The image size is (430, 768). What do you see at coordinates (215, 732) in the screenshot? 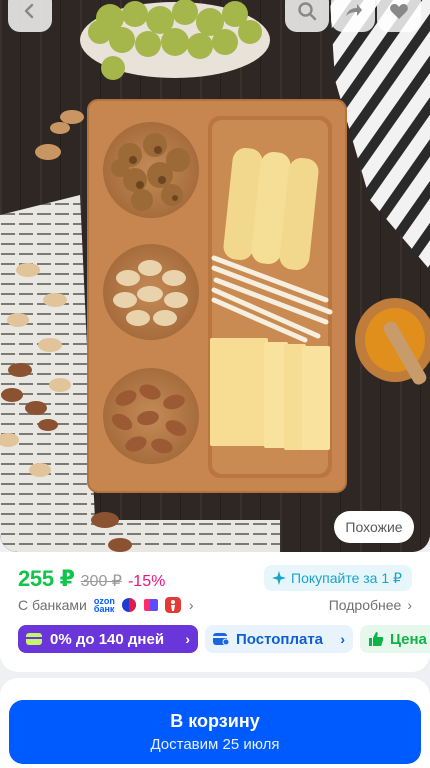
I see `add-to-cart-button: В корзину Доставим 25 июля` at bounding box center [215, 732].